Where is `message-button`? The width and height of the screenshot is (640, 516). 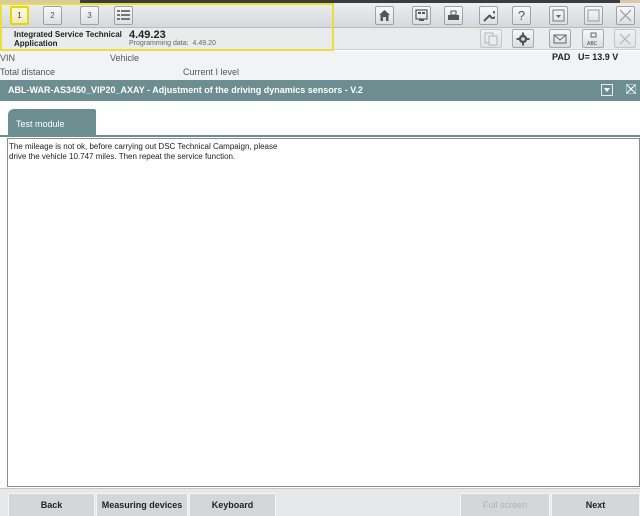 message-button is located at coordinates (560, 38).